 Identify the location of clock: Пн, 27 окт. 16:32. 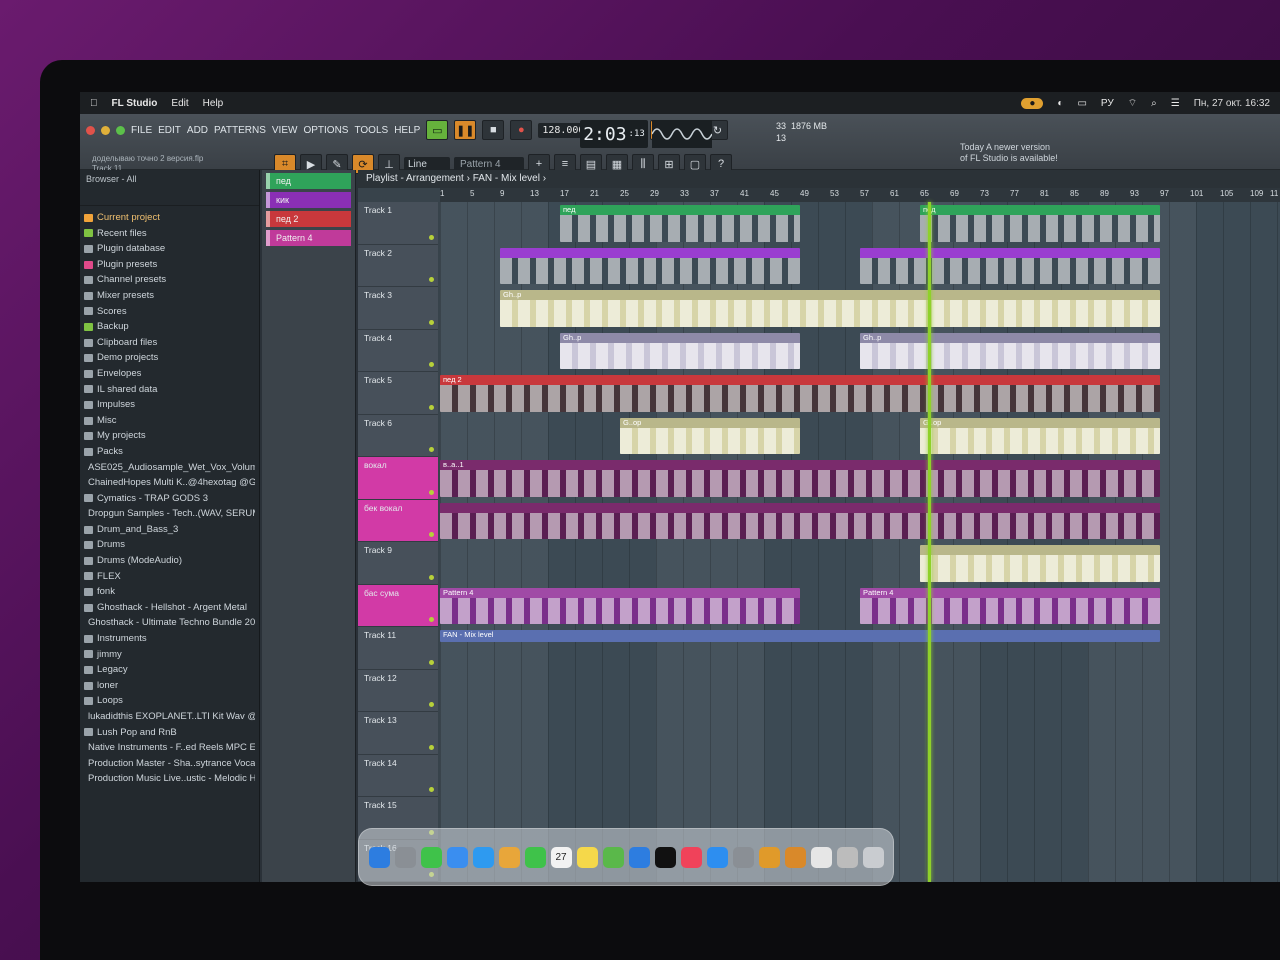
(1232, 103).